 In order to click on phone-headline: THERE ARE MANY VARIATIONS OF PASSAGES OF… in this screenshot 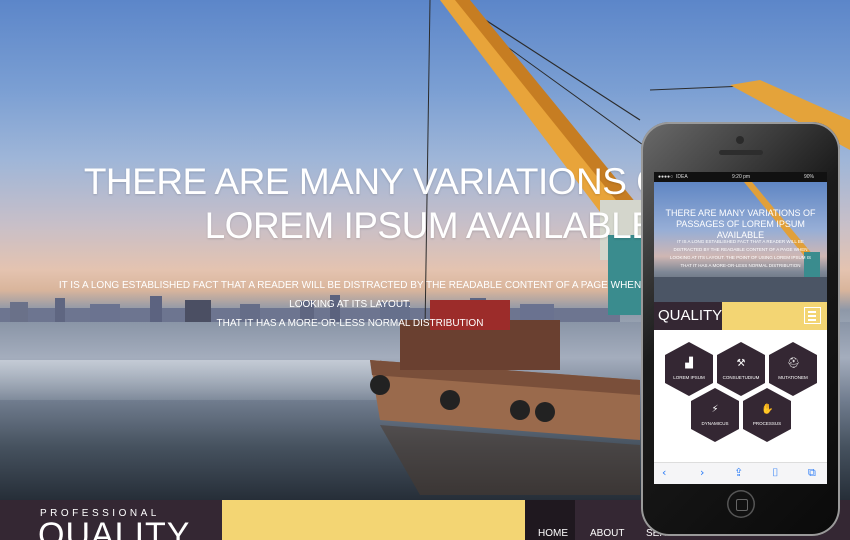, I will do `click(740, 224)`.